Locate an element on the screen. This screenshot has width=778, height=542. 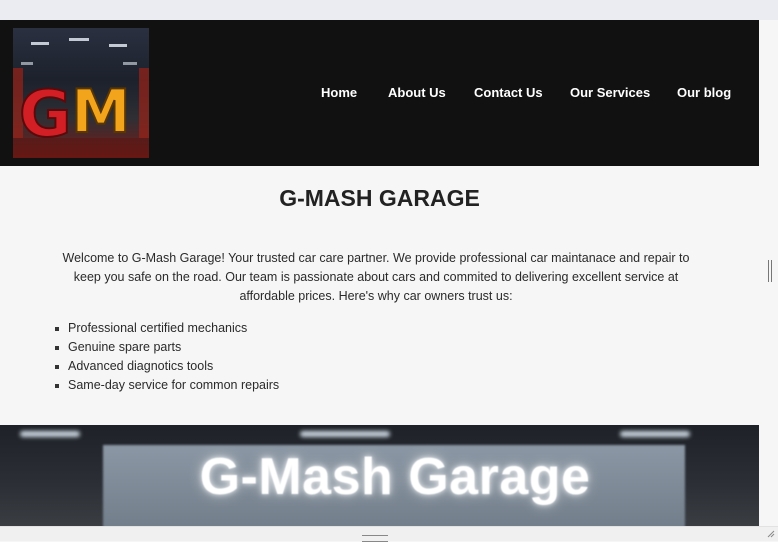
nav-home: Home is located at coordinates (339, 92).